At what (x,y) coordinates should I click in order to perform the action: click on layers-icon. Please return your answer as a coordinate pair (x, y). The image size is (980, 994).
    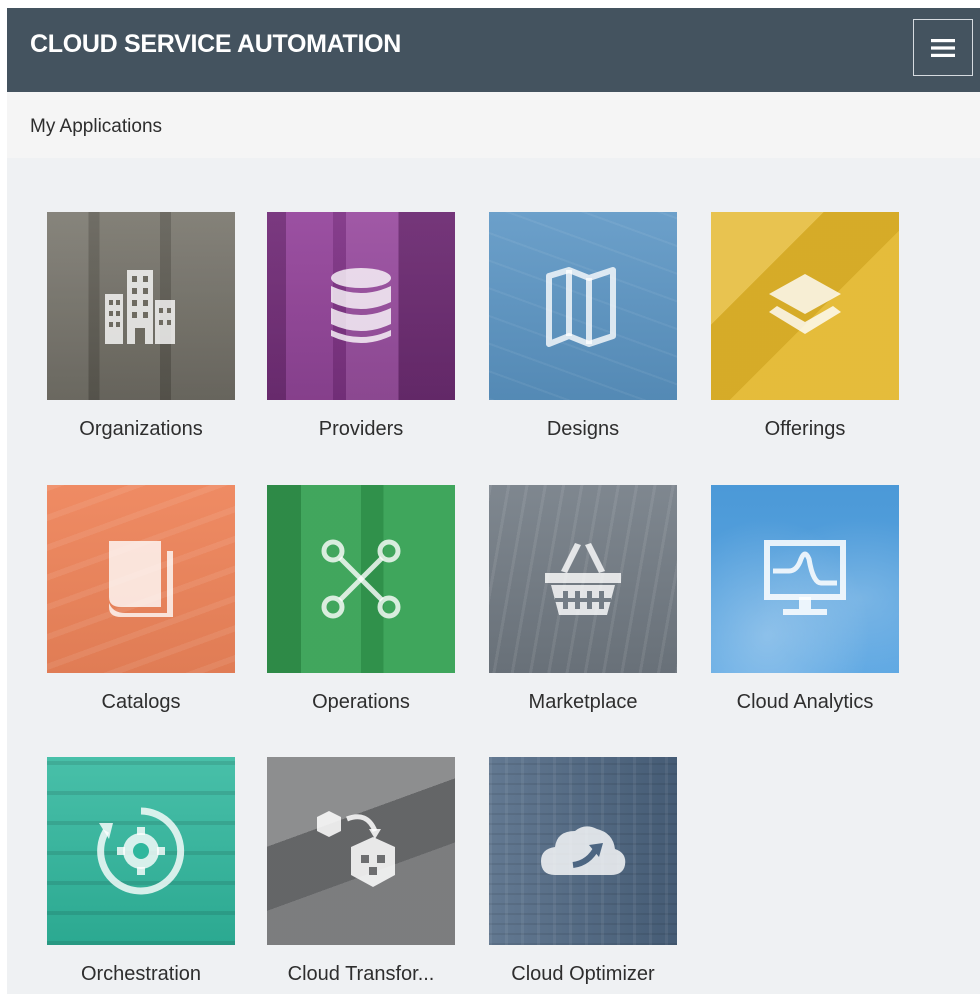
    Looking at the image, I should click on (805, 304).